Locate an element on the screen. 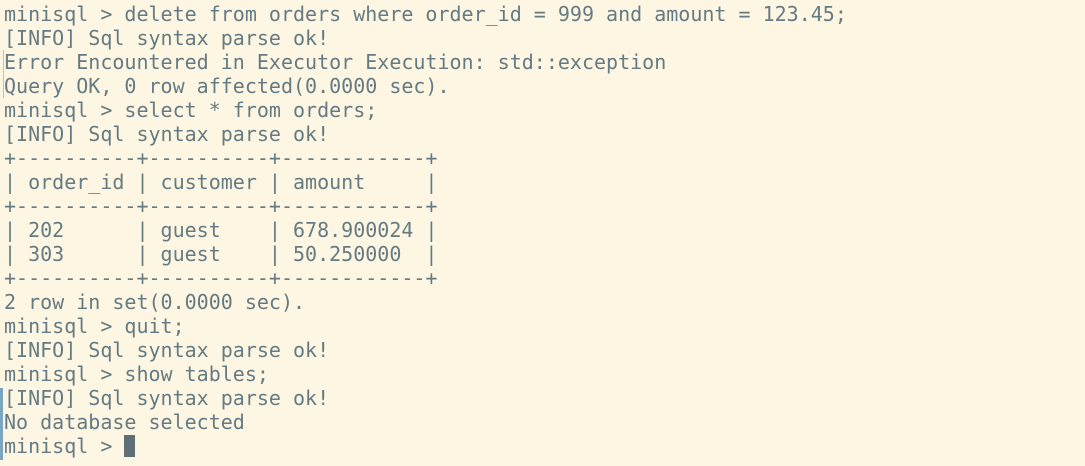 This screenshot has height=466, width=1085. terminal-line: No database selected is located at coordinates (124, 422).